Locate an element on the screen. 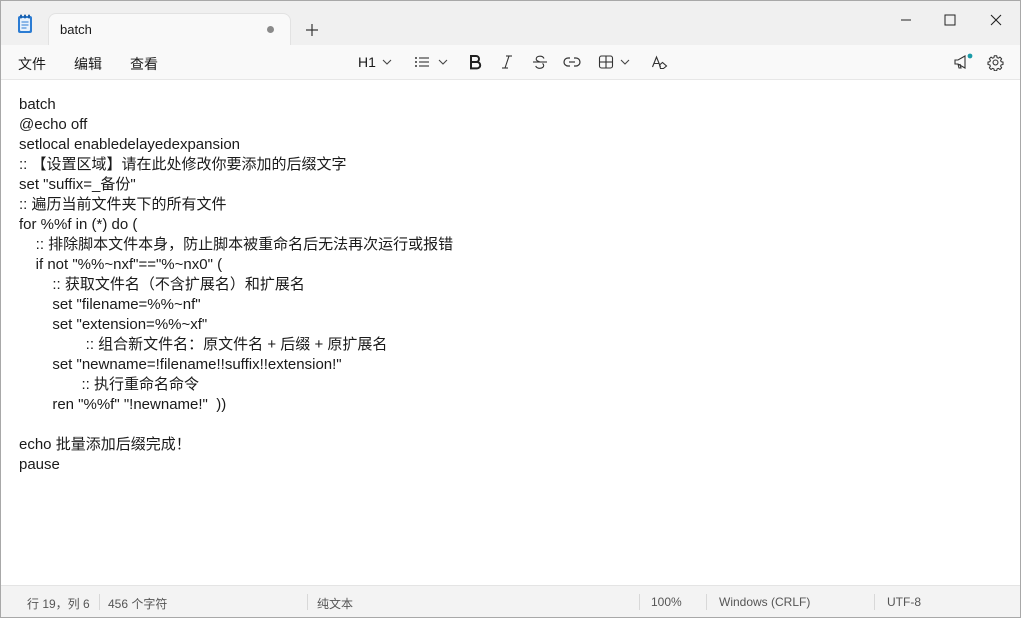 The width and height of the screenshot is (1021, 618). strikethrough-icon is located at coordinates (540, 62).